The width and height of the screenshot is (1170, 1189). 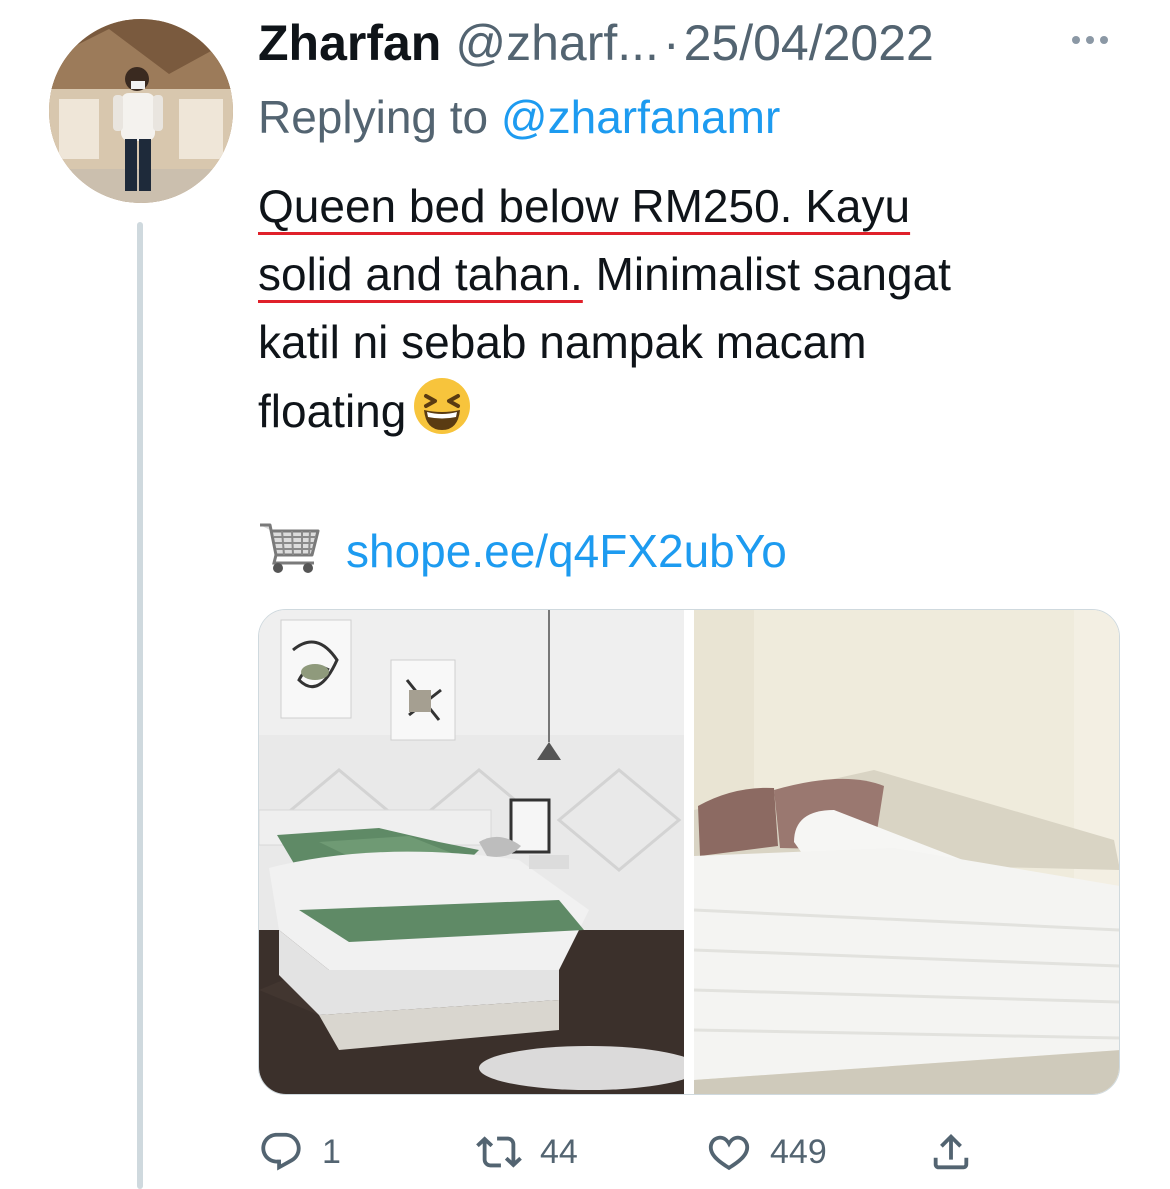 What do you see at coordinates (281, 1152) in the screenshot?
I see `reply-icon` at bounding box center [281, 1152].